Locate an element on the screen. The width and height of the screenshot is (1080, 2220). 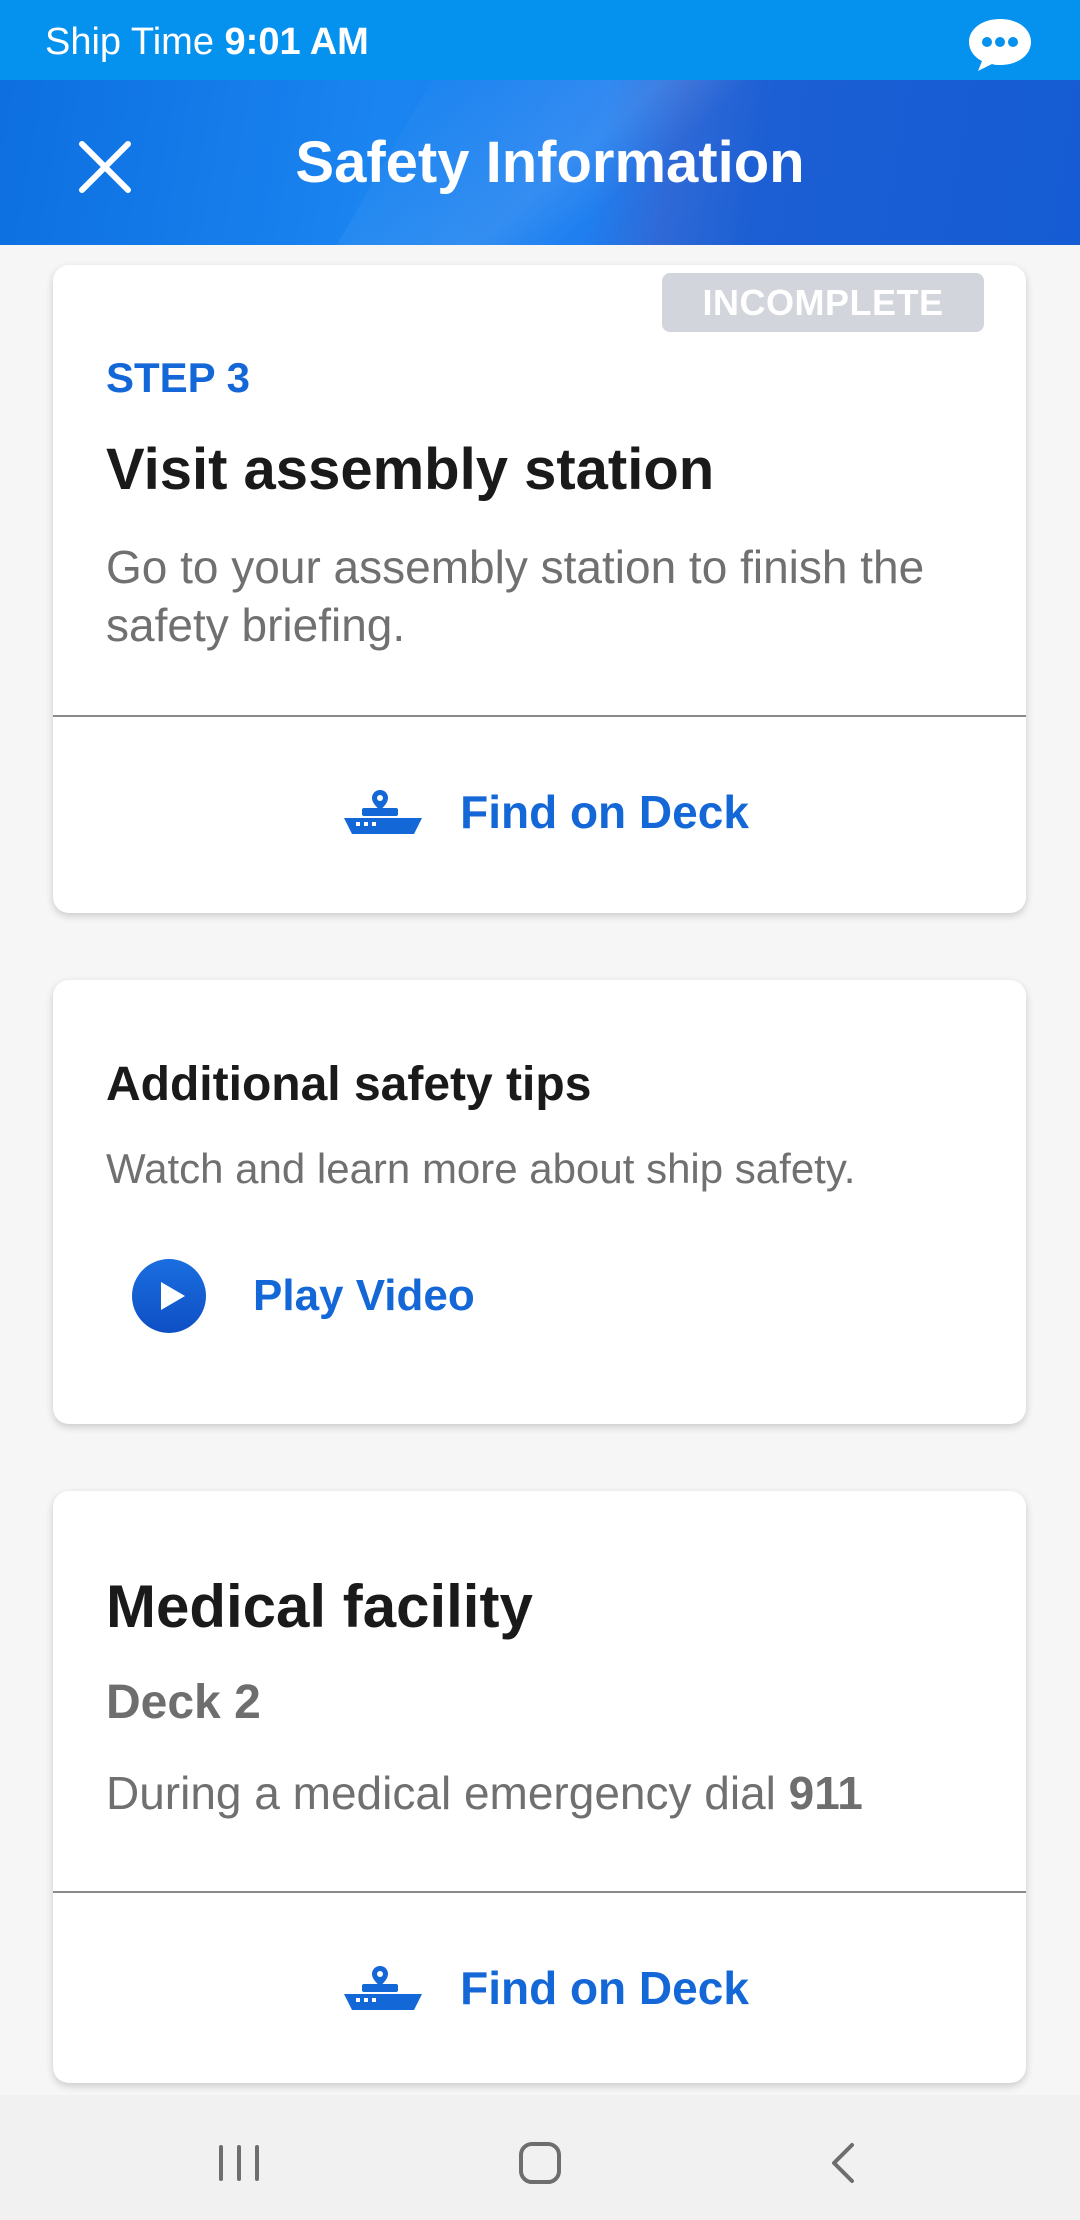
status-badge: INCOMPLETE is located at coordinates (823, 302).